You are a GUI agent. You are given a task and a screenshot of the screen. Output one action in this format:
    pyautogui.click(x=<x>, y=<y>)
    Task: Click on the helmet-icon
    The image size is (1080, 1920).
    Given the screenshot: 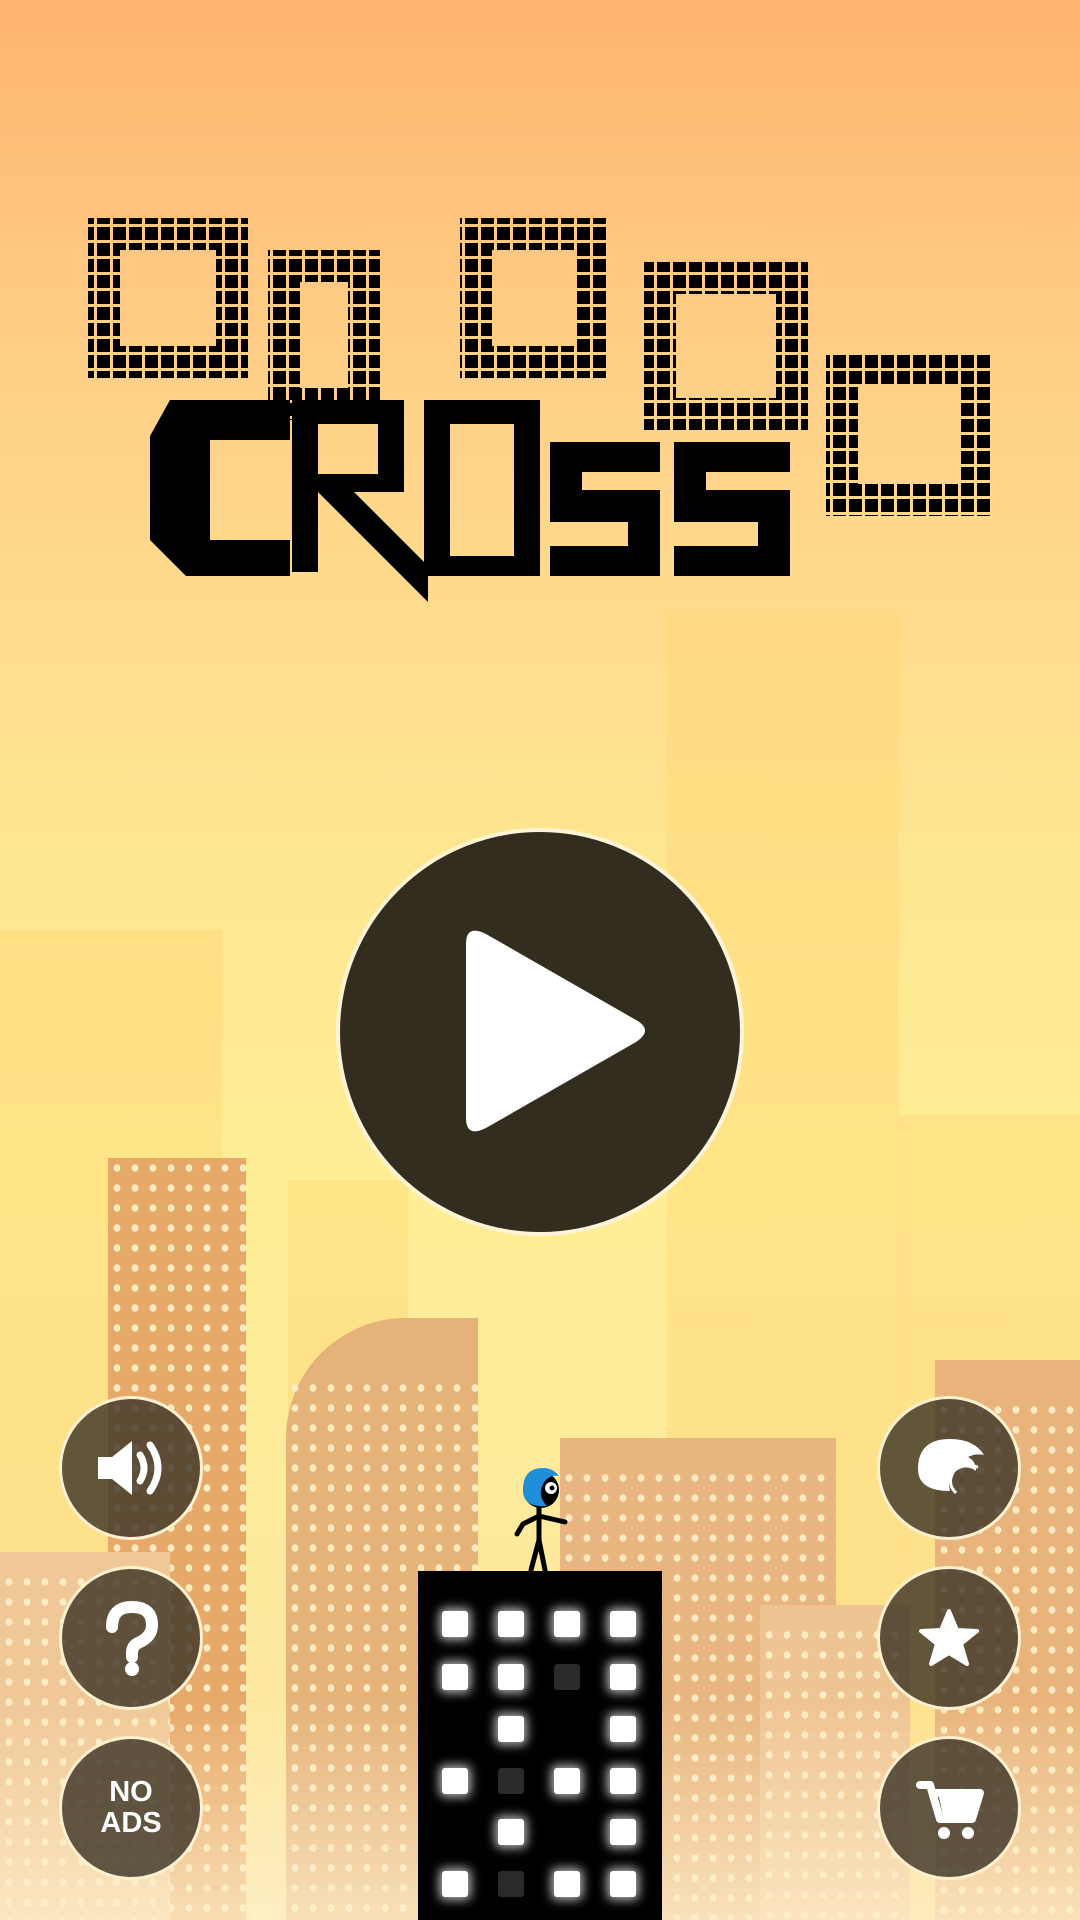 What is the action you would take?
    pyautogui.click(x=951, y=1467)
    